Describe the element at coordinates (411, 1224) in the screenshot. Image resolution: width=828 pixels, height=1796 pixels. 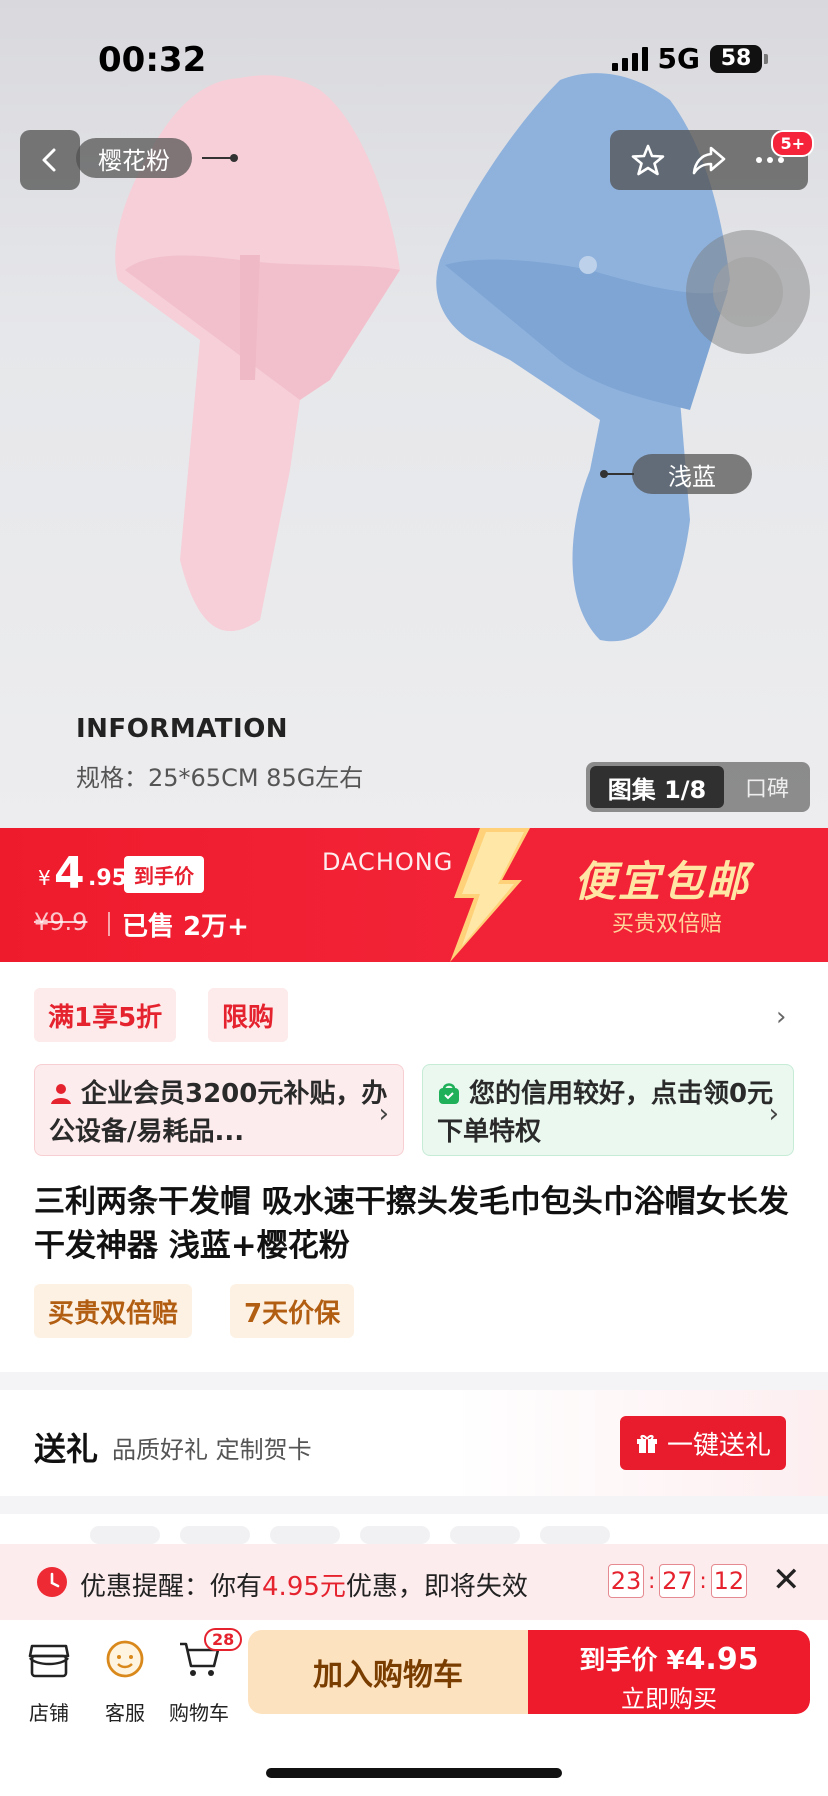
I see `product-title: 三利两条干发帽 吸水速干擦头发毛巾包头巾浴帽女长发干发神器 浅蓝+樱花粉` at that location.